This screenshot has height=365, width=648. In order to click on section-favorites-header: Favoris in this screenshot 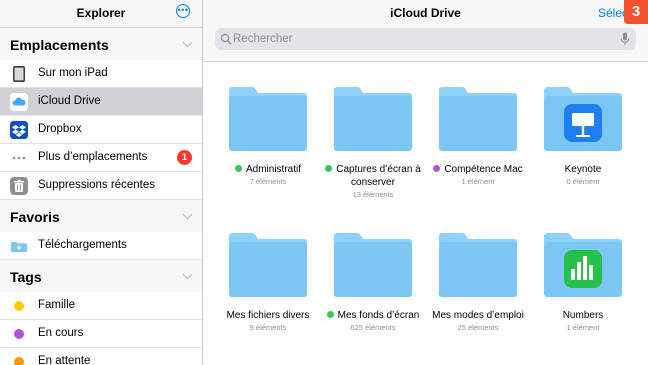, I will do `click(101, 216)`.